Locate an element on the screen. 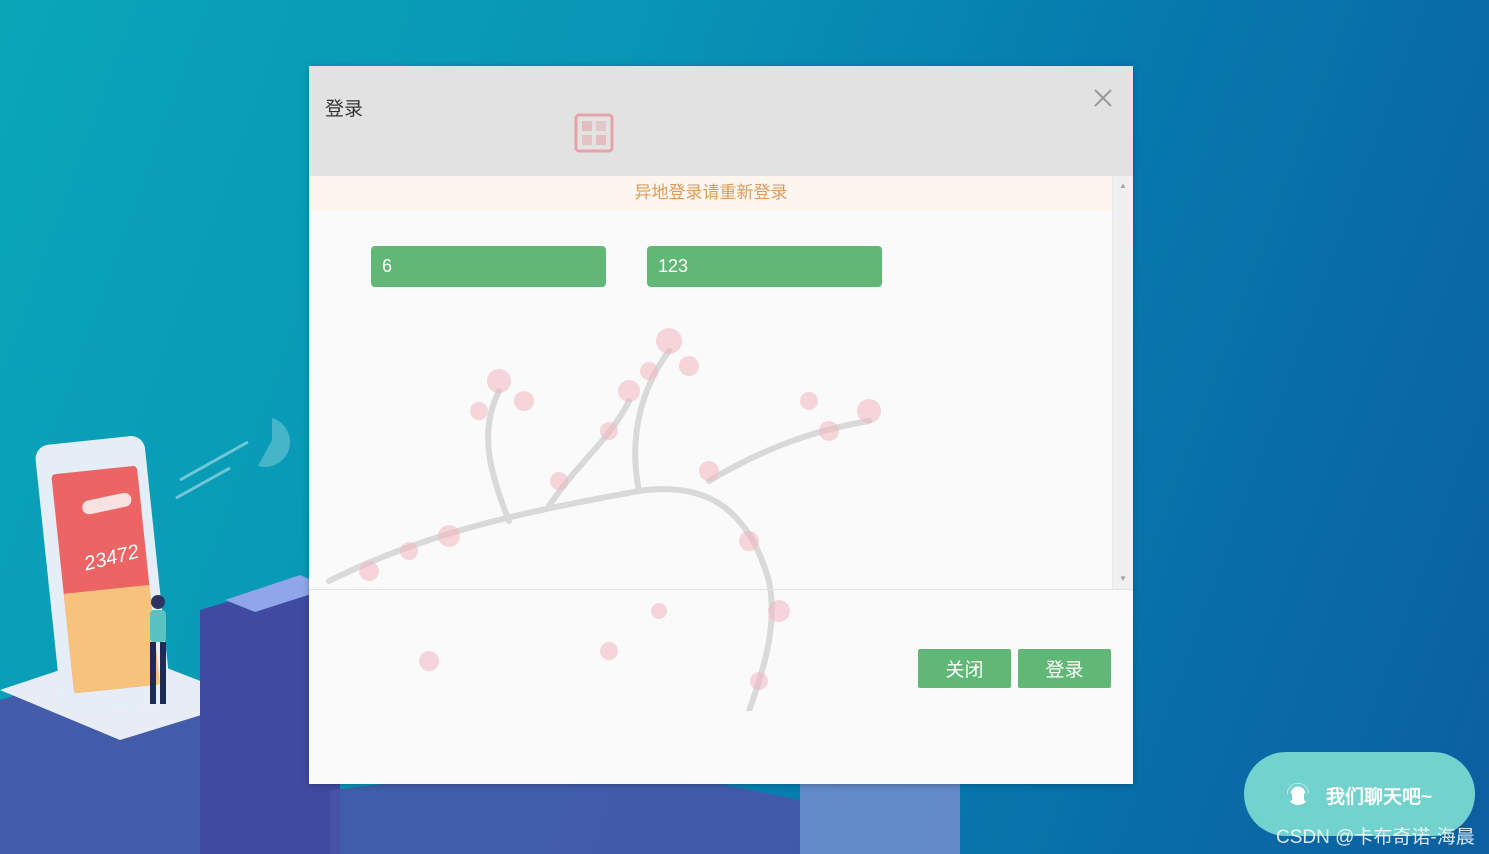 The width and height of the screenshot is (1489, 854). close-button: 关闭 is located at coordinates (964, 668).